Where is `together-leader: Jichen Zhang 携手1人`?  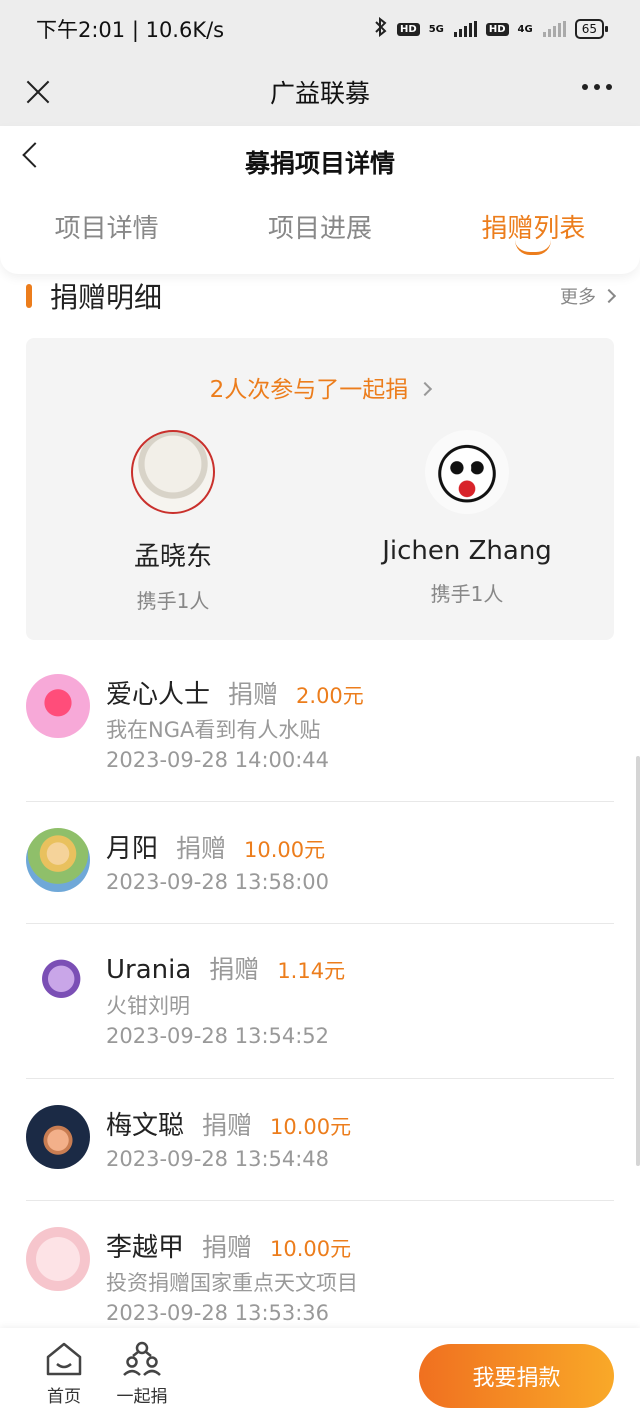 together-leader: Jichen Zhang 携手1人 is located at coordinates (467, 518).